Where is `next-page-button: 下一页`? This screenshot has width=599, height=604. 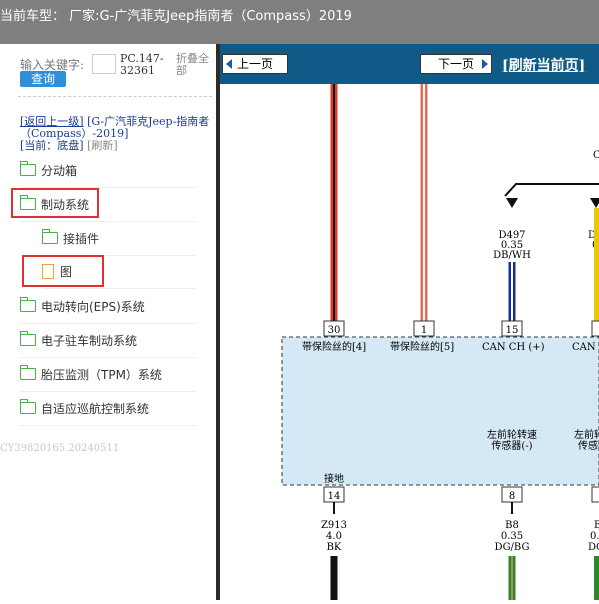 next-page-button: 下一页 is located at coordinates (456, 64).